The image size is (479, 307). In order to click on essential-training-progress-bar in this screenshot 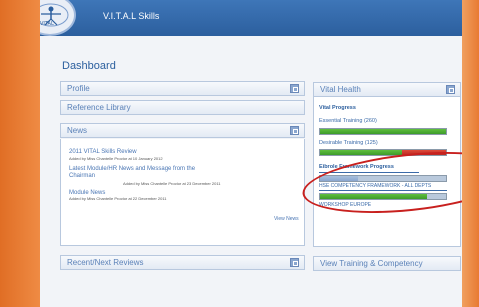, I will do `click(383, 131)`.